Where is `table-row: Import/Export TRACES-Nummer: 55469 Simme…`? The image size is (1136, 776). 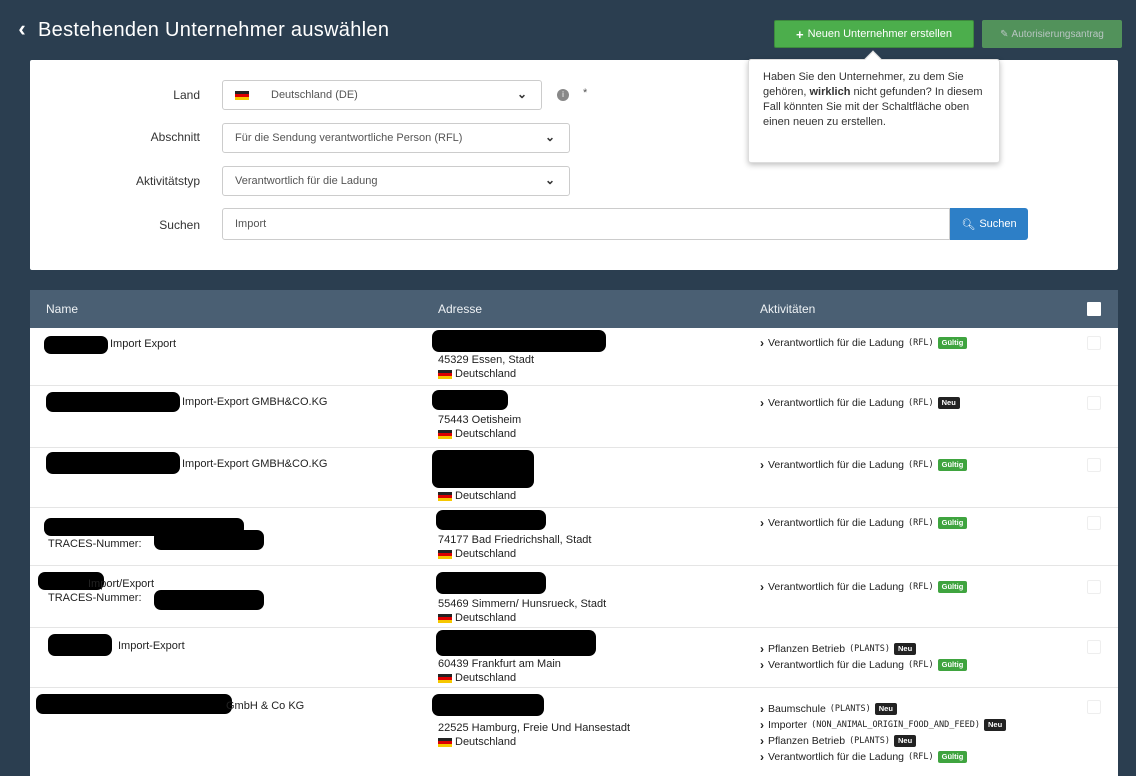
table-row: Import/Export TRACES-Nummer: 55469 Simme… is located at coordinates (574, 597).